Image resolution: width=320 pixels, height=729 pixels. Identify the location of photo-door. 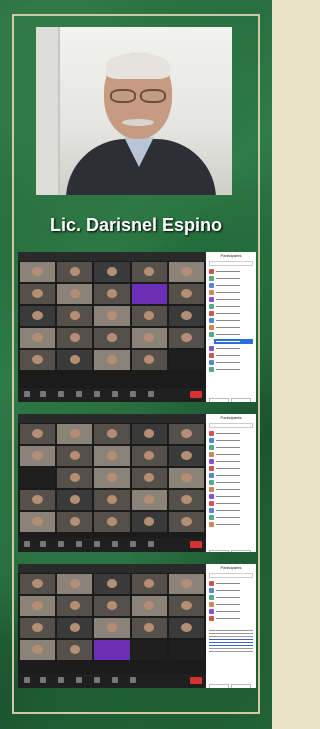
(48, 111).